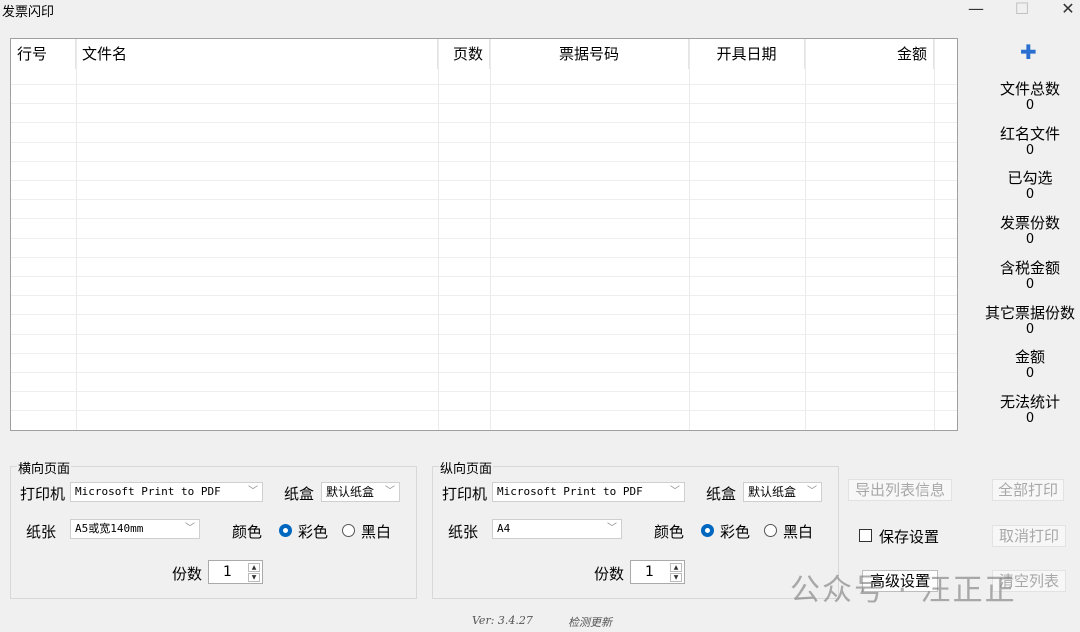 Image resolution: width=1080 pixels, height=632 pixels. I want to click on portrait-title: 纵向页面, so click(466, 467).